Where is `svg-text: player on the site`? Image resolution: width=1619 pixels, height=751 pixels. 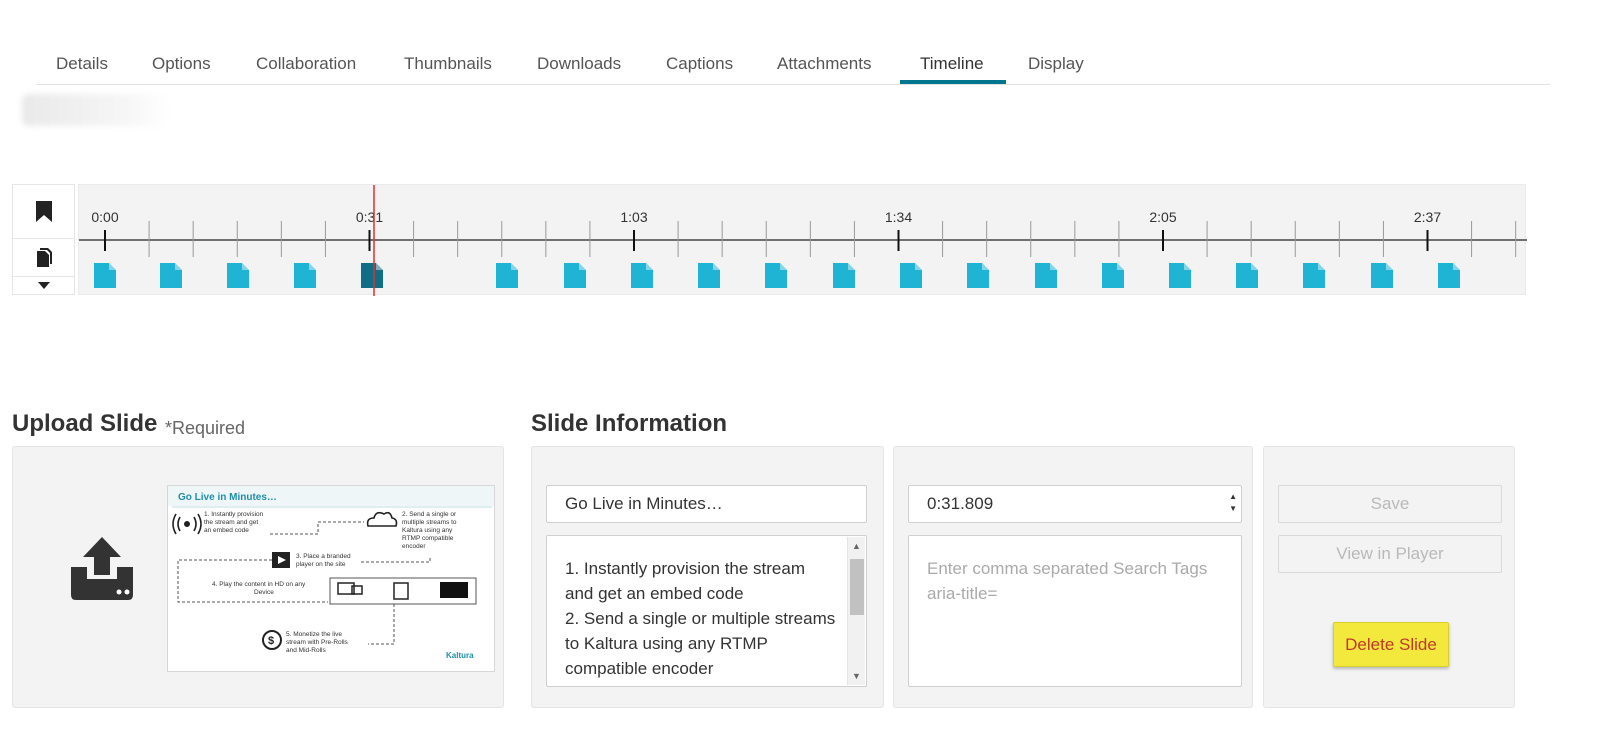
svg-text: player on the site is located at coordinates (321, 564).